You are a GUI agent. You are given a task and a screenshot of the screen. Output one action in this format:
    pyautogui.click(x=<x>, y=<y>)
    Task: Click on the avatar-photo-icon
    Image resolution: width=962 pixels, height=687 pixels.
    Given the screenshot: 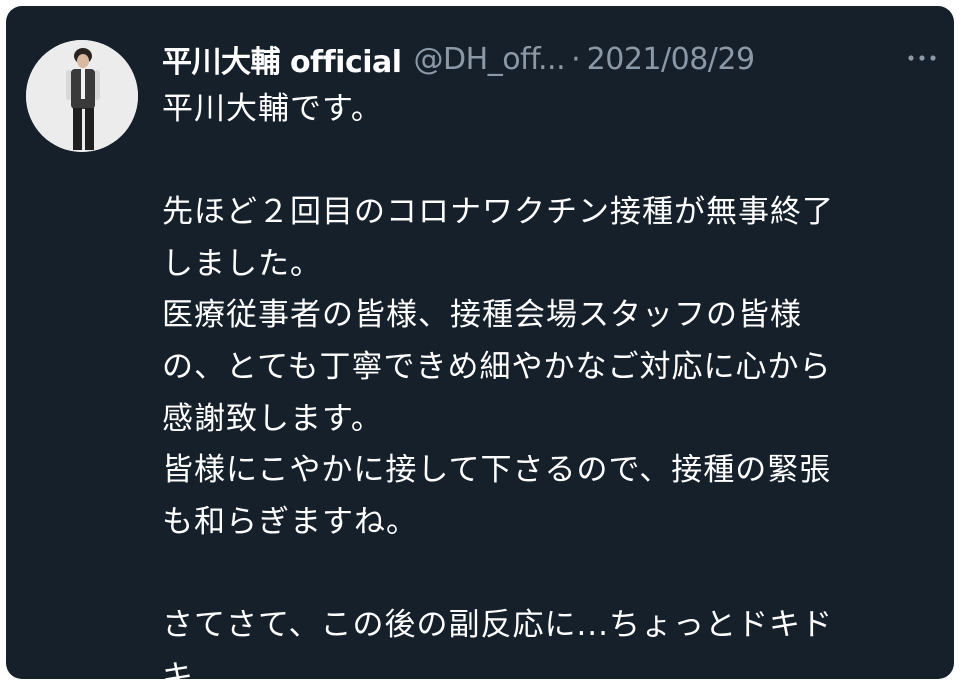 What is the action you would take?
    pyautogui.click(x=82, y=96)
    